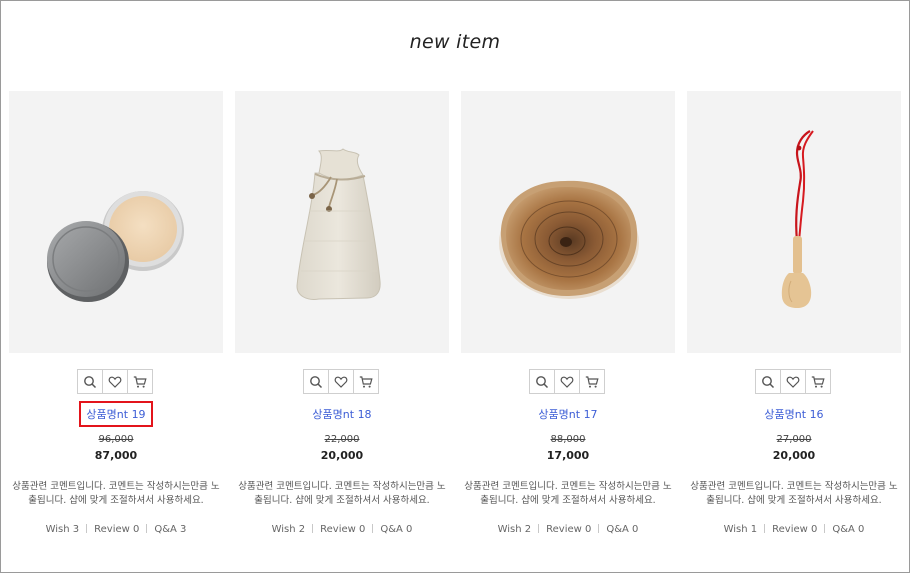 Image resolution: width=910 pixels, height=573 pixels. I want to click on section-title: new item, so click(455, 42).